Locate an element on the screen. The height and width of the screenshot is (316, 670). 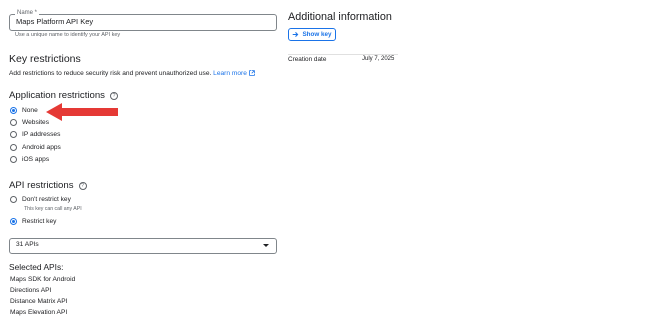
radio-none: None is located at coordinates (24, 110).